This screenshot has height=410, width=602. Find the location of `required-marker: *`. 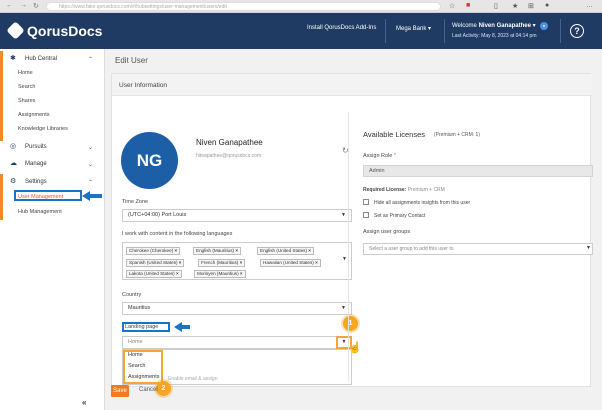

required-marker: * is located at coordinates (395, 156).